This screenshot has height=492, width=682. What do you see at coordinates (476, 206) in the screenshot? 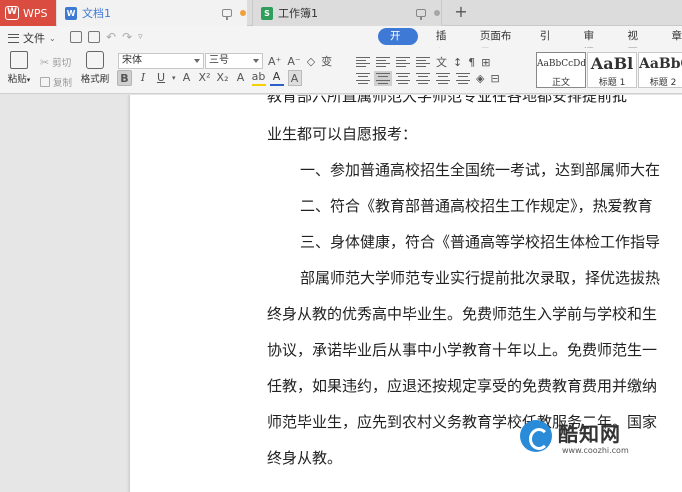
I see `body-text-line: 二、符合《教育部普通高校招生工作规定》，热爱教育` at bounding box center [476, 206].